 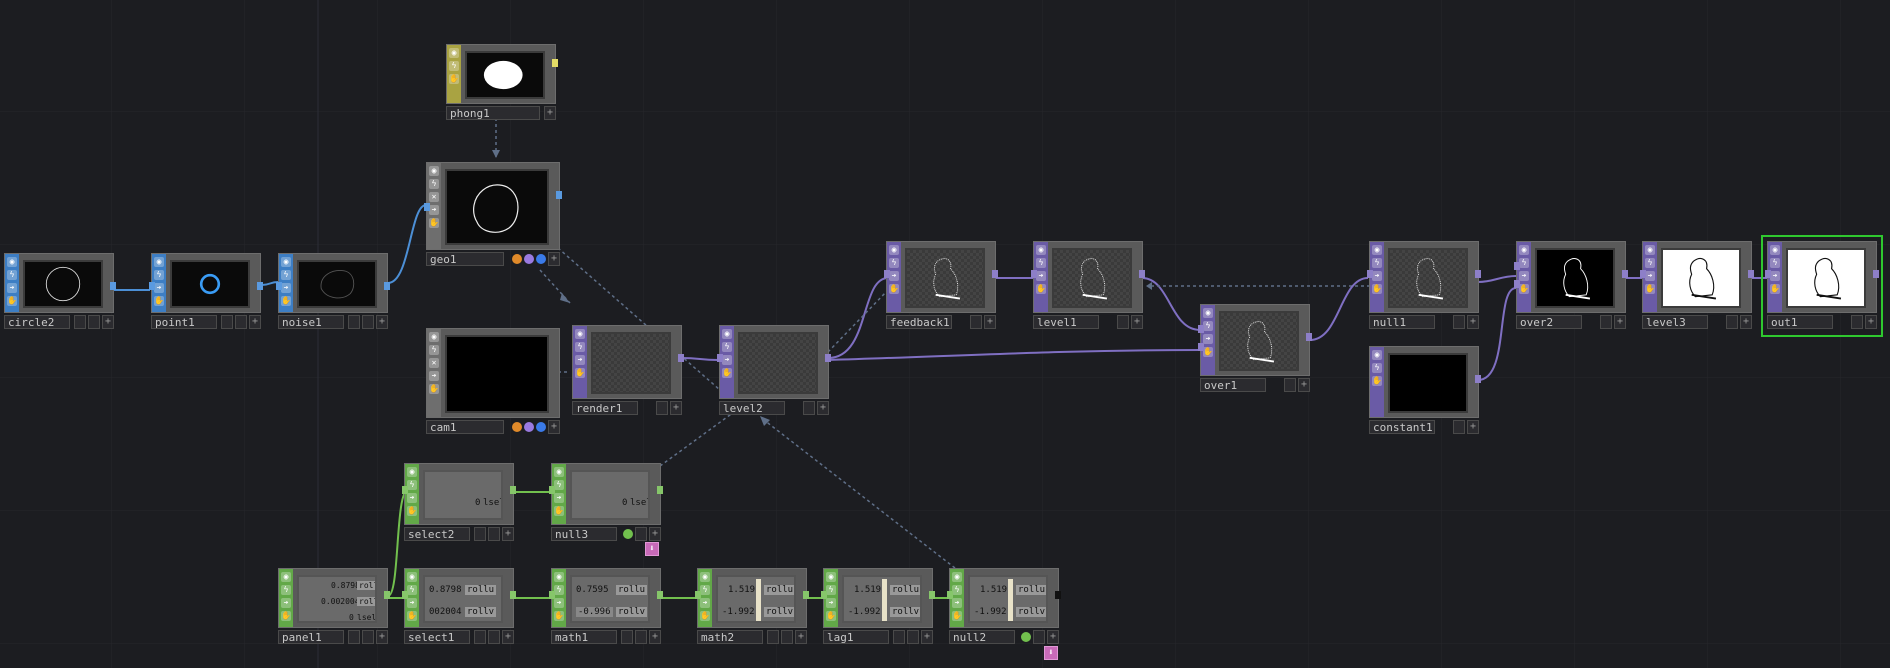 What do you see at coordinates (493, 381) in the screenshot?
I see `node-cam1: ◉ ϟ ✕ ➔ ✋ cam1 +` at bounding box center [493, 381].